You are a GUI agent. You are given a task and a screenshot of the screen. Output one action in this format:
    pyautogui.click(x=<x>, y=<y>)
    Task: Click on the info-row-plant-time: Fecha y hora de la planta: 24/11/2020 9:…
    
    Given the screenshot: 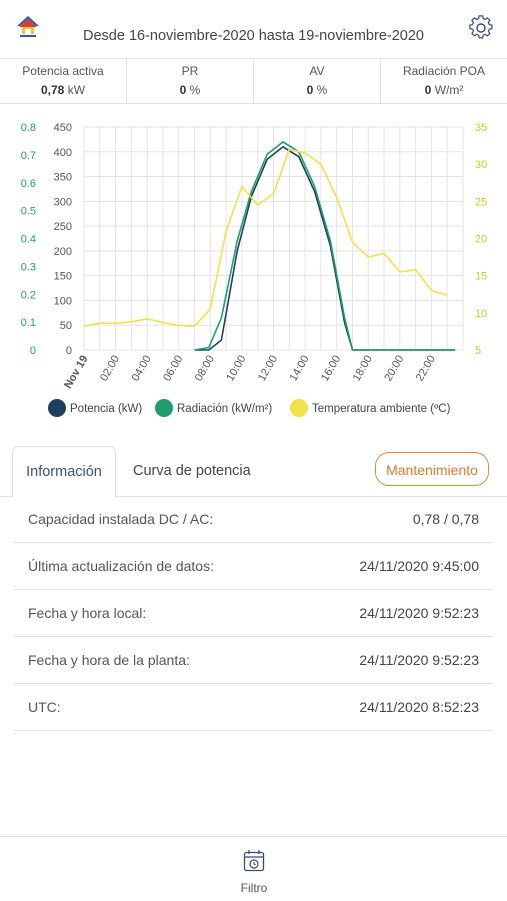 What is the action you would take?
    pyautogui.click(x=253, y=660)
    